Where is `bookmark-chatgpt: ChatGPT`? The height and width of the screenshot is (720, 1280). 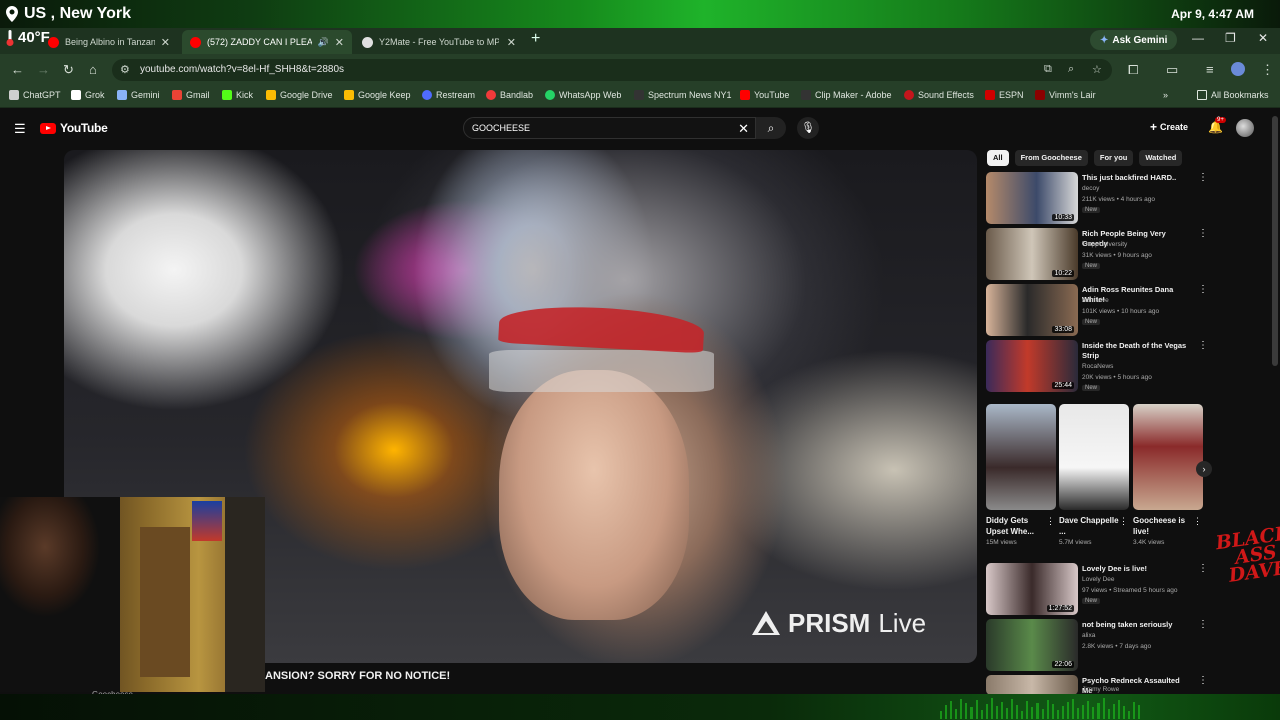
bookmark-chatgpt: ChatGPT is located at coordinates (35, 95).